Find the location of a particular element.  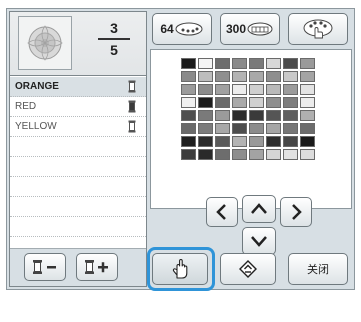

arrow-left-button is located at coordinates (222, 212).